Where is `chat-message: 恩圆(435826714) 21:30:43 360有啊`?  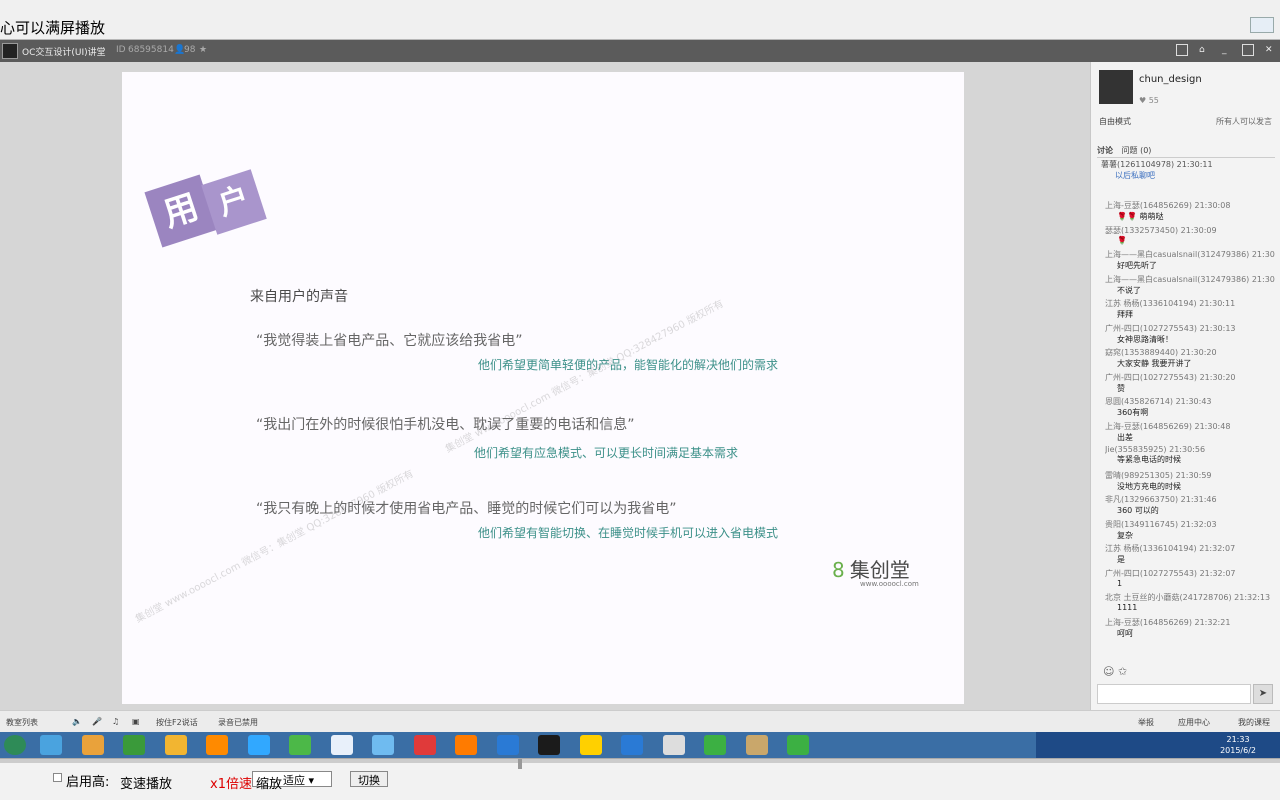 chat-message: 恩圆(435826714) 21:30:43 360有啊 is located at coordinates (1191, 408).